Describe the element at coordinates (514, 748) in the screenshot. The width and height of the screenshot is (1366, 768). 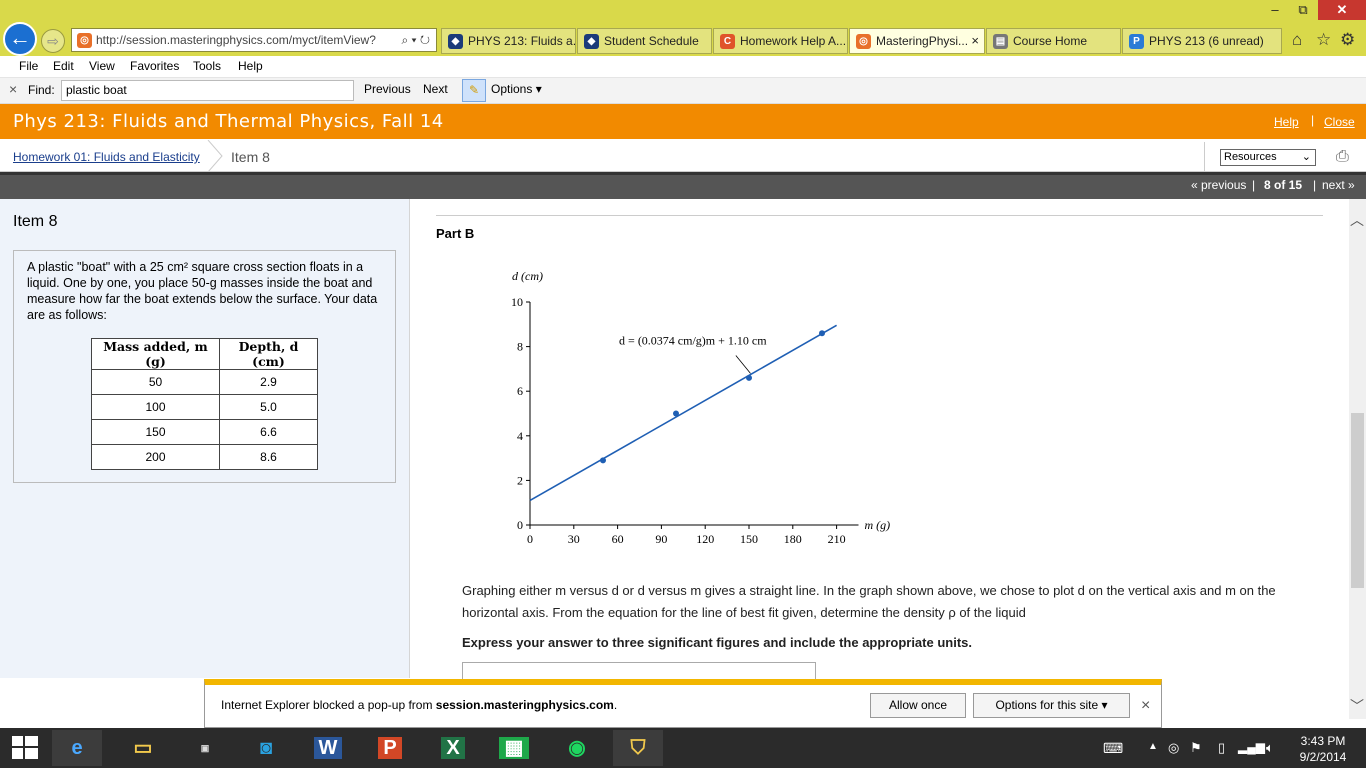
I see `store-green-icon: ▦` at that location.